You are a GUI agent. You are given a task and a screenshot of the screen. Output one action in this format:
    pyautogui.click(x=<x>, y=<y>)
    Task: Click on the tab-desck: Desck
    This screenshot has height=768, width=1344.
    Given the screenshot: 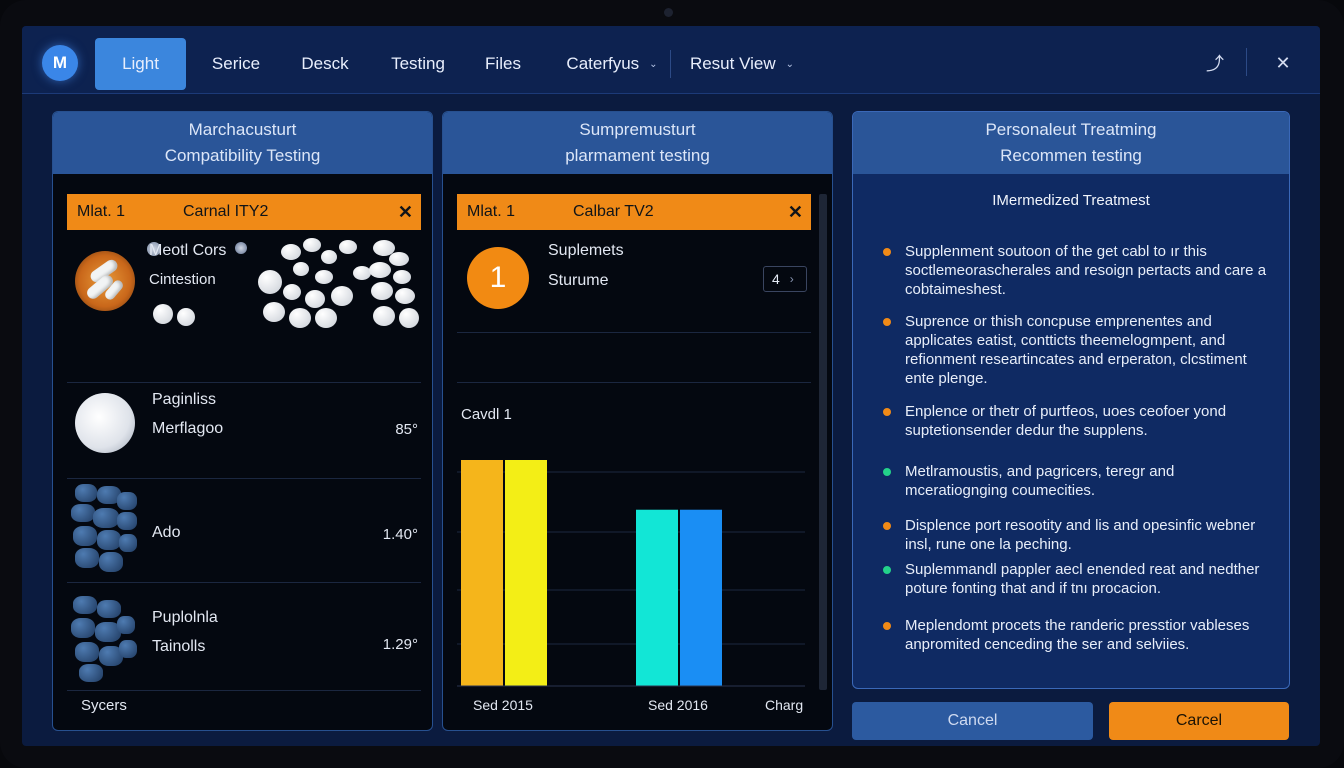 What is the action you would take?
    pyautogui.click(x=325, y=64)
    